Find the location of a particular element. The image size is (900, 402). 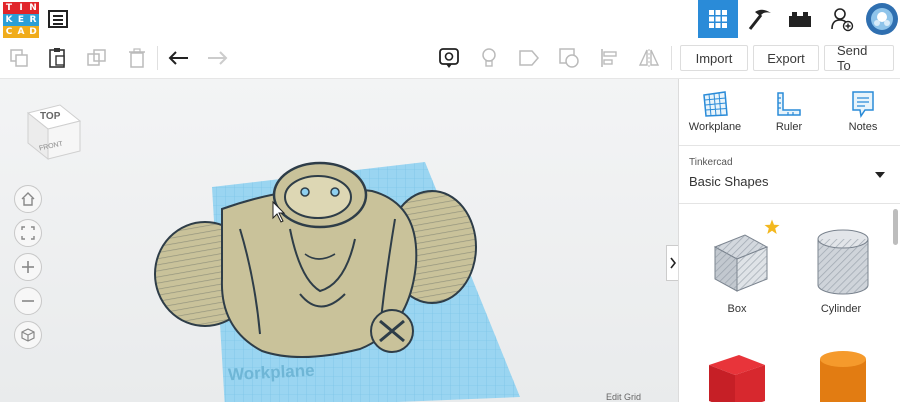

lightbulb-icon is located at coordinates (489, 58).